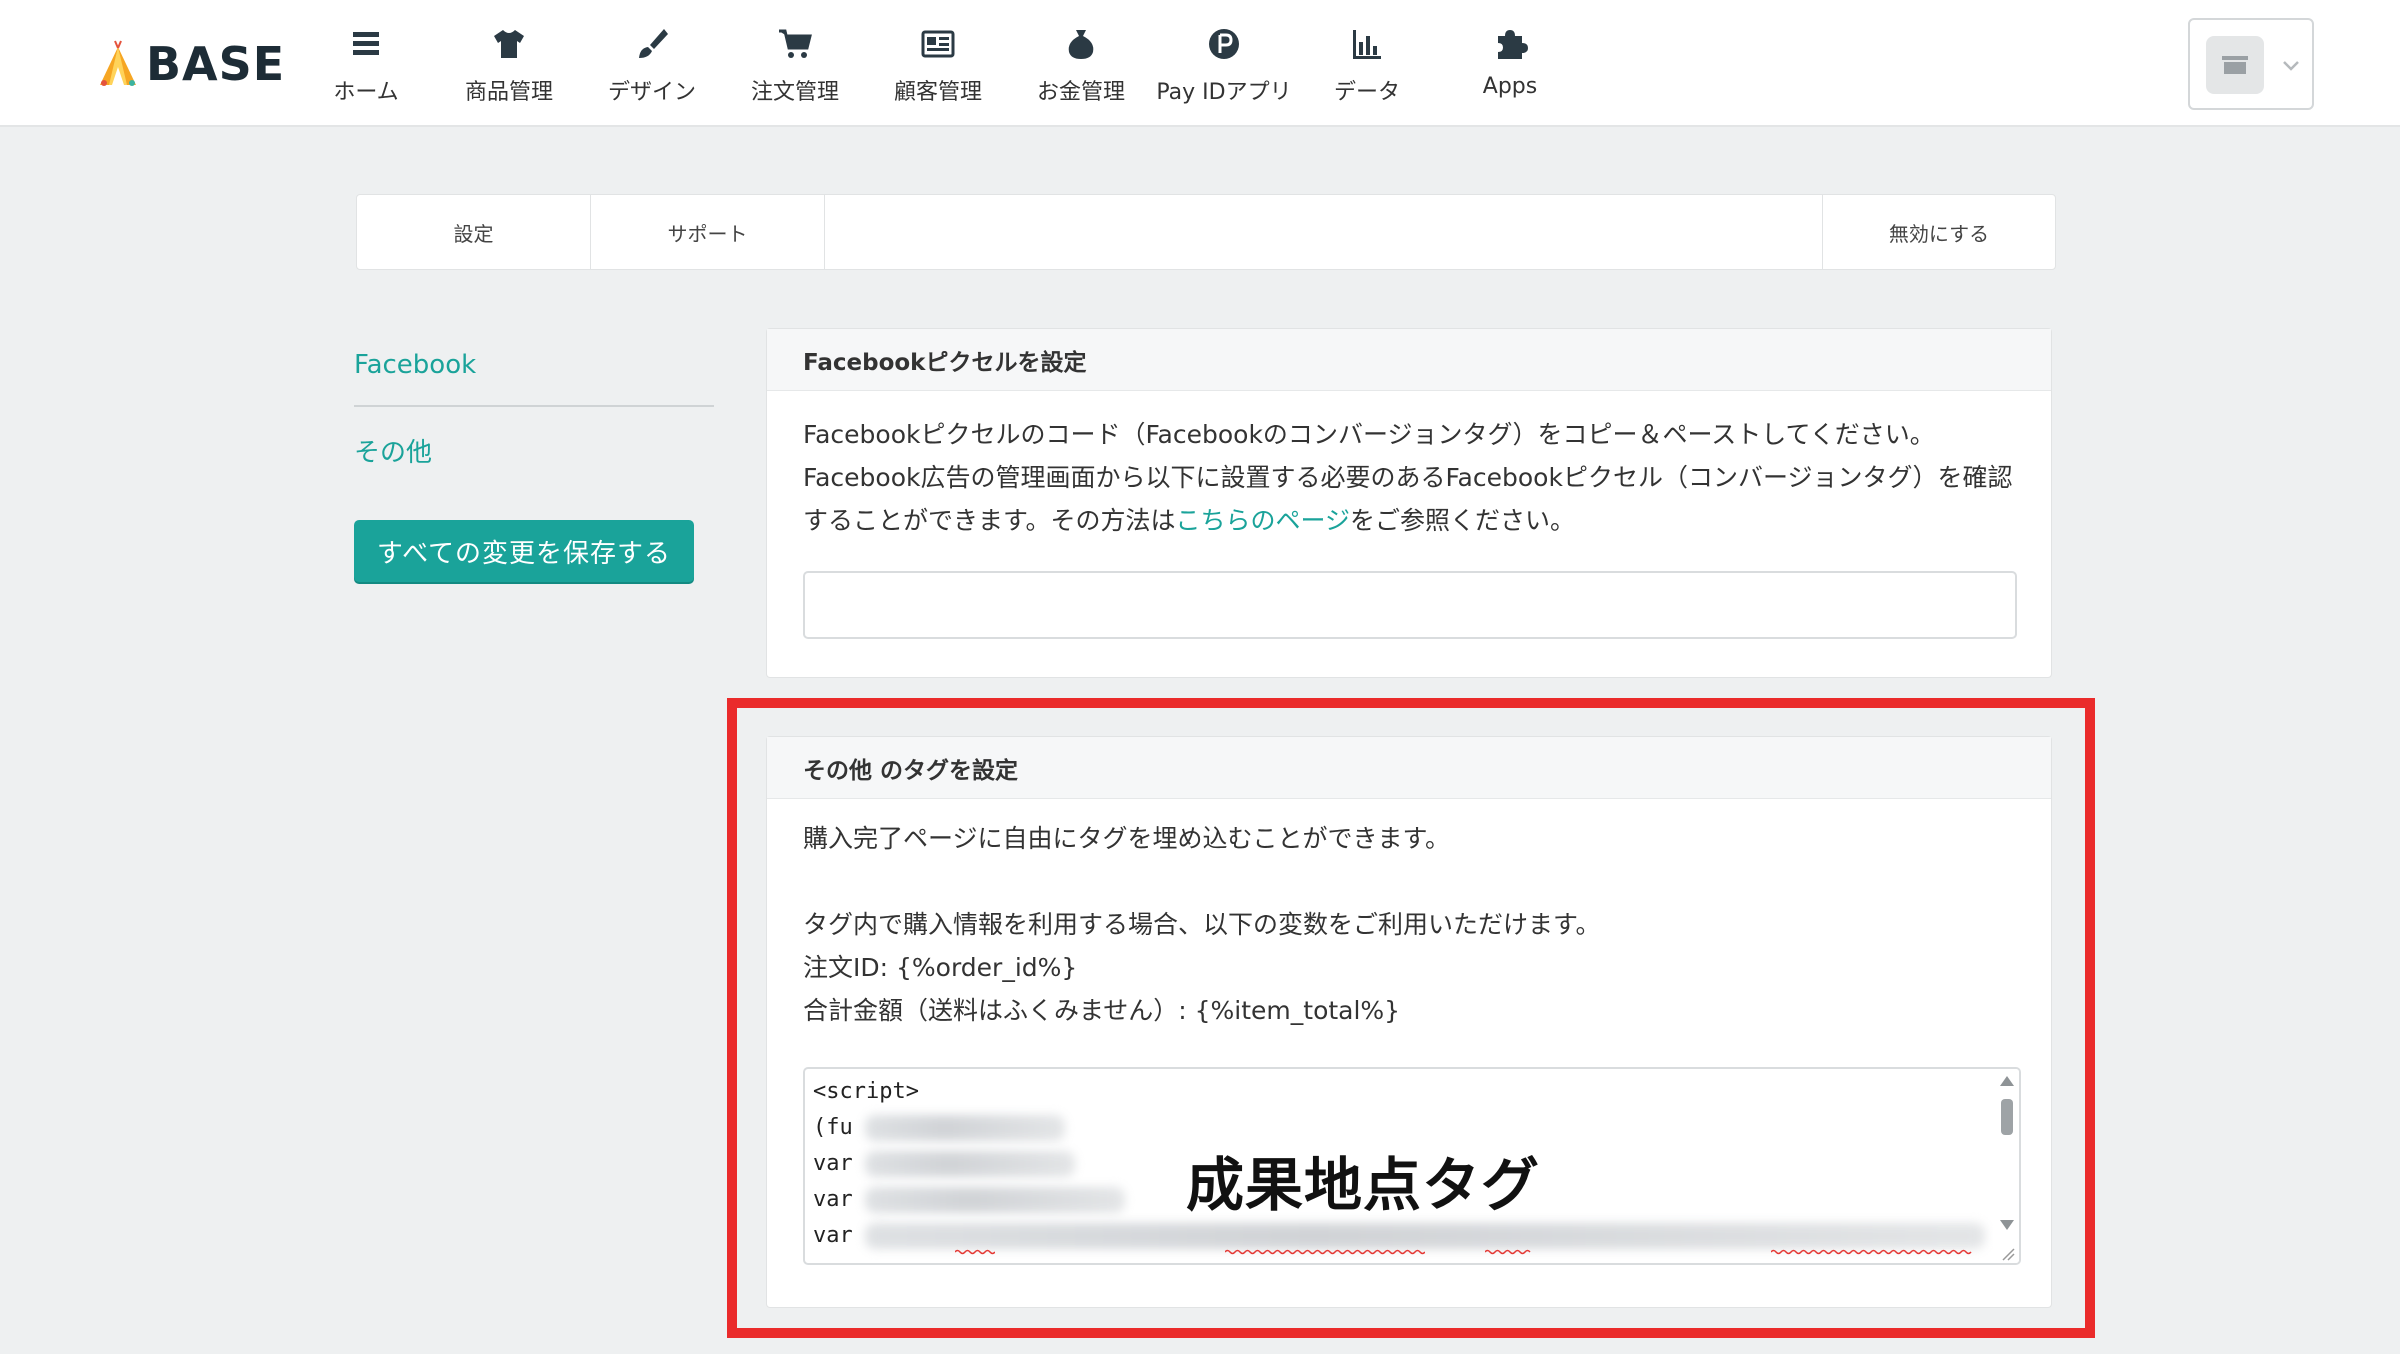  What do you see at coordinates (1510, 67) in the screenshot?
I see `nav-apps: Apps` at bounding box center [1510, 67].